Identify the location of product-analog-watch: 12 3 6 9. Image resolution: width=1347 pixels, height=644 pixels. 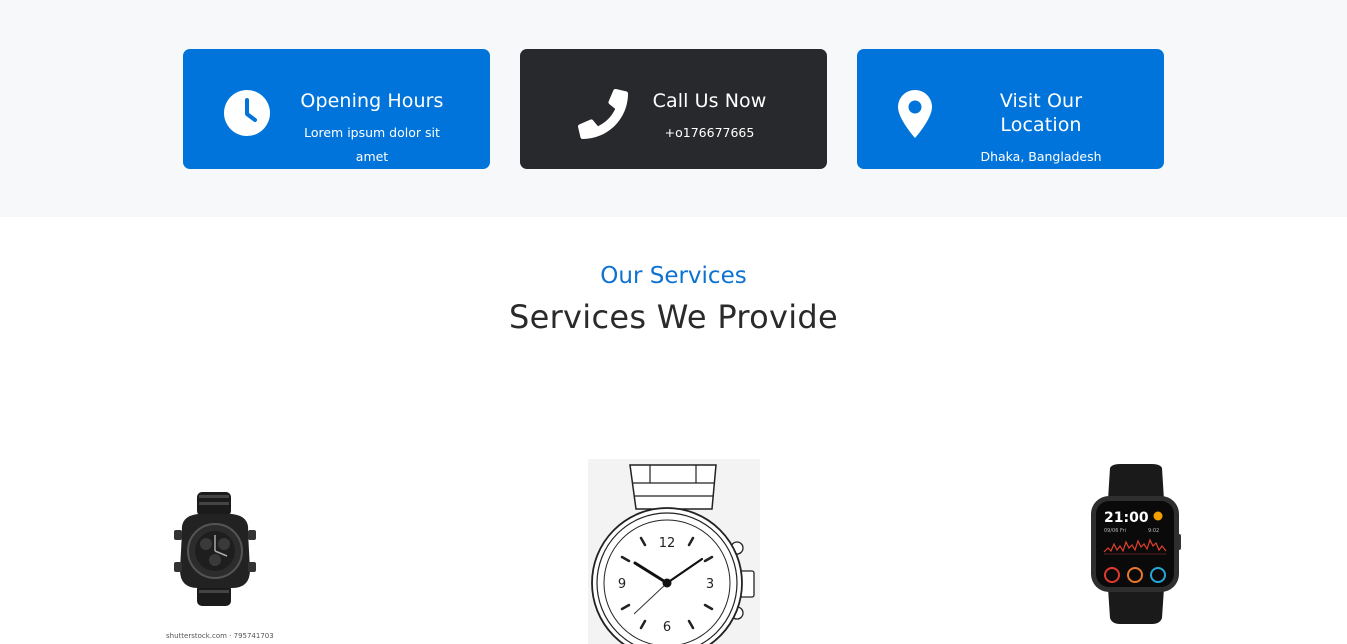
(674, 551).